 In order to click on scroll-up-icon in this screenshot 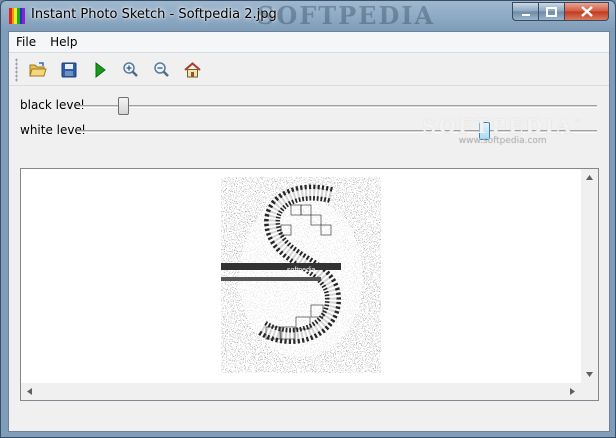, I will do `click(589, 177)`.